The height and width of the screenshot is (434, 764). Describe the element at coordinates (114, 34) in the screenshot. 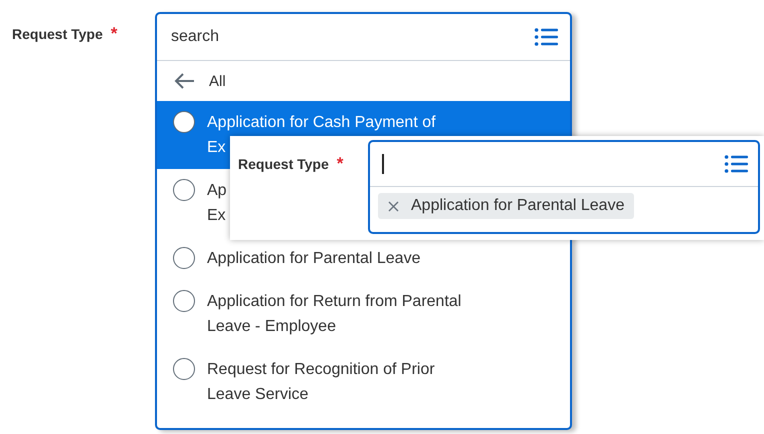

I see `required-mark: *` at that location.